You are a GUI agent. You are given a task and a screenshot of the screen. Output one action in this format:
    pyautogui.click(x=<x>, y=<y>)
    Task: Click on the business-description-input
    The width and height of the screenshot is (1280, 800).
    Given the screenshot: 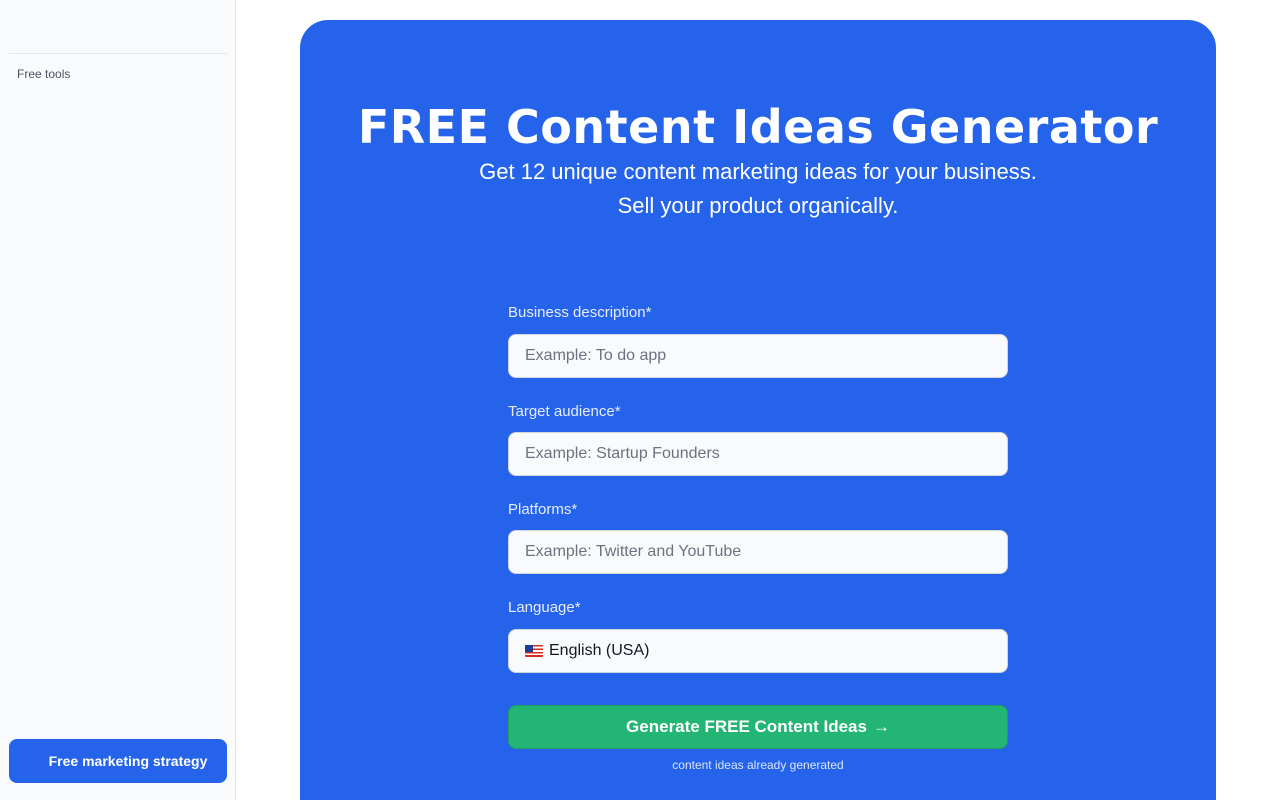 What is the action you would take?
    pyautogui.click(x=758, y=356)
    